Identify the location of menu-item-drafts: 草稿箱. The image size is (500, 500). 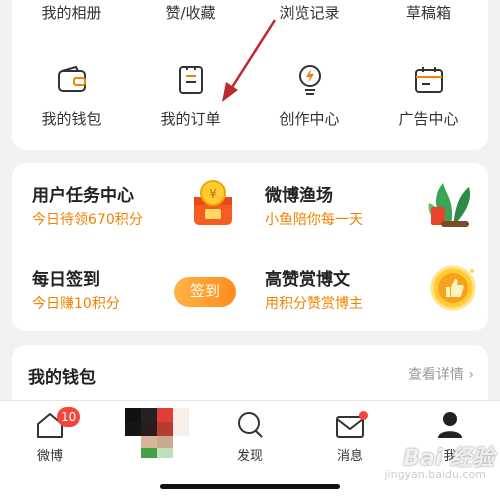
(428, 12).